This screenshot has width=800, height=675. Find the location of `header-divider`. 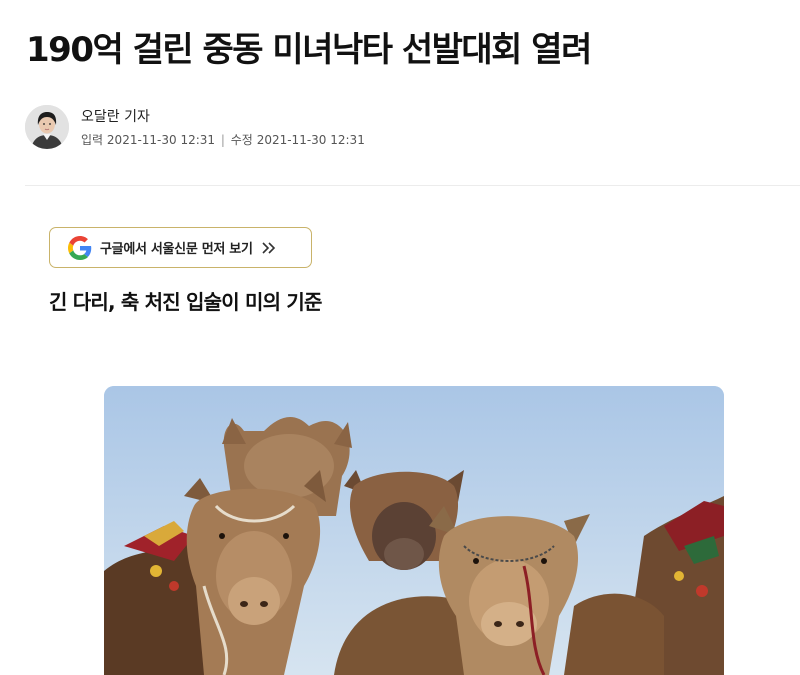

header-divider is located at coordinates (412, 185).